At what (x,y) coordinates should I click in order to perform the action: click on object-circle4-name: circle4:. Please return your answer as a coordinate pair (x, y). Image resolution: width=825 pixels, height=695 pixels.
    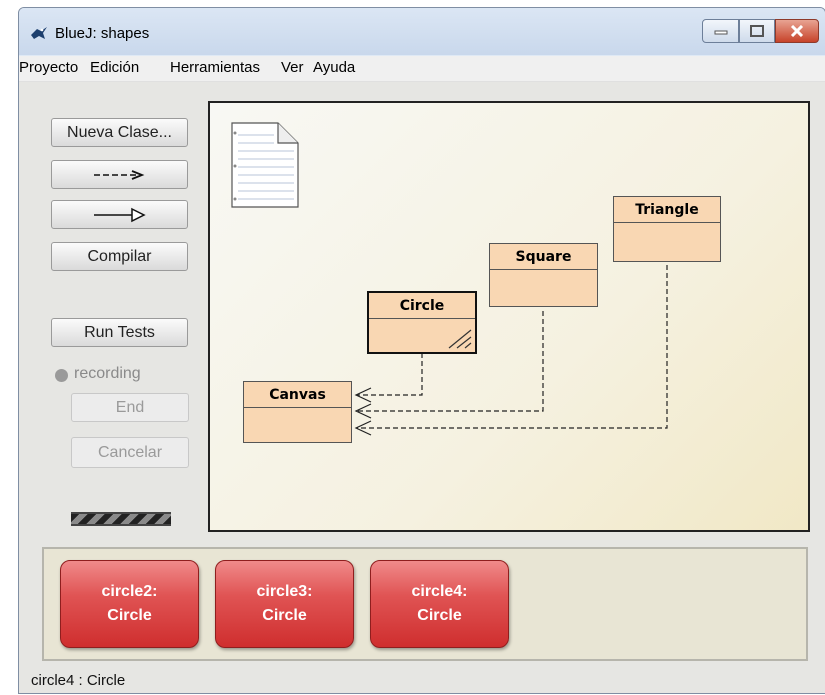
    Looking at the image, I should click on (439, 591).